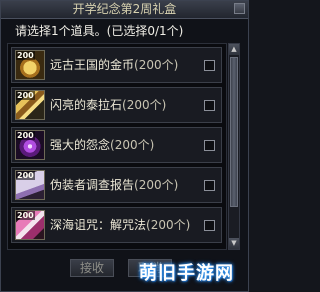  I want to click on item-label: 伪装者调查报告(200个), so click(114, 185).